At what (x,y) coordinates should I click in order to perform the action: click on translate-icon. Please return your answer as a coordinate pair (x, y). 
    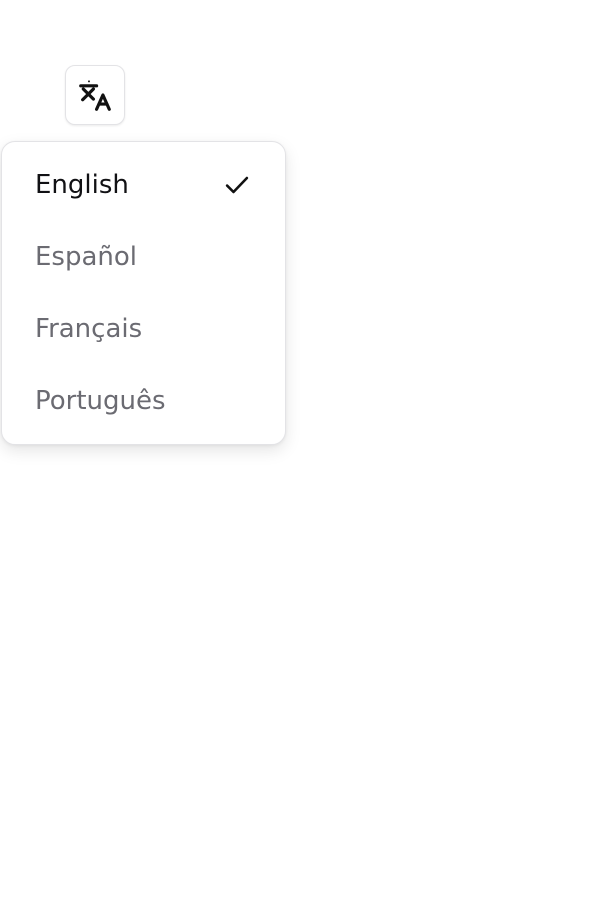
    Looking at the image, I should click on (95, 95).